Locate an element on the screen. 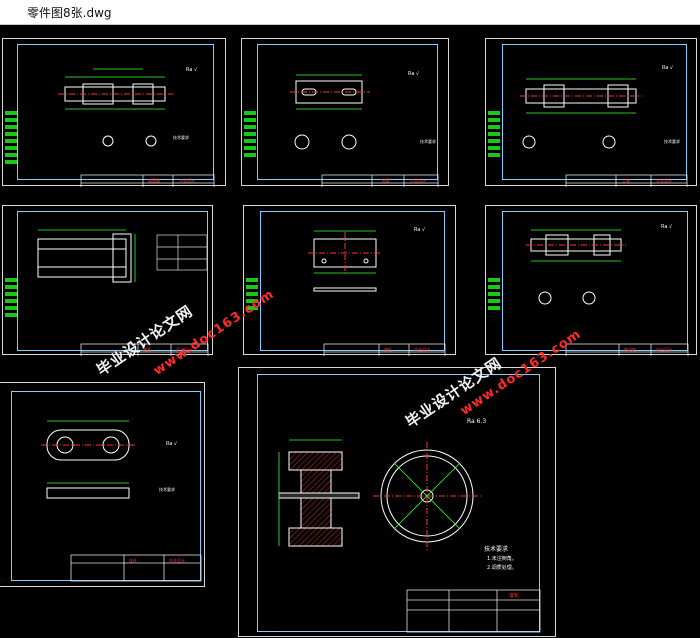  drawing-sheet-shaft-2: Ra √ 传动轴 毕业设计 is located at coordinates (591, 280).